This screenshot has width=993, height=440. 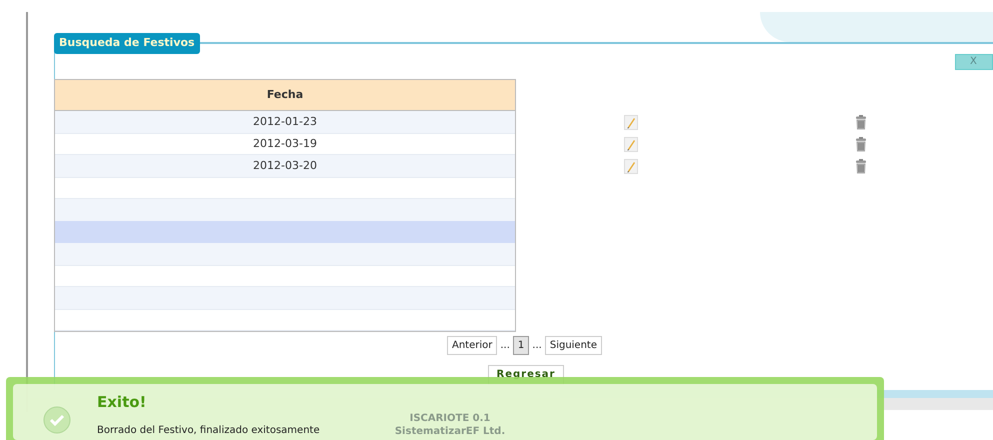 What do you see at coordinates (122, 402) in the screenshot?
I see `notification-title: Exito!` at bounding box center [122, 402].